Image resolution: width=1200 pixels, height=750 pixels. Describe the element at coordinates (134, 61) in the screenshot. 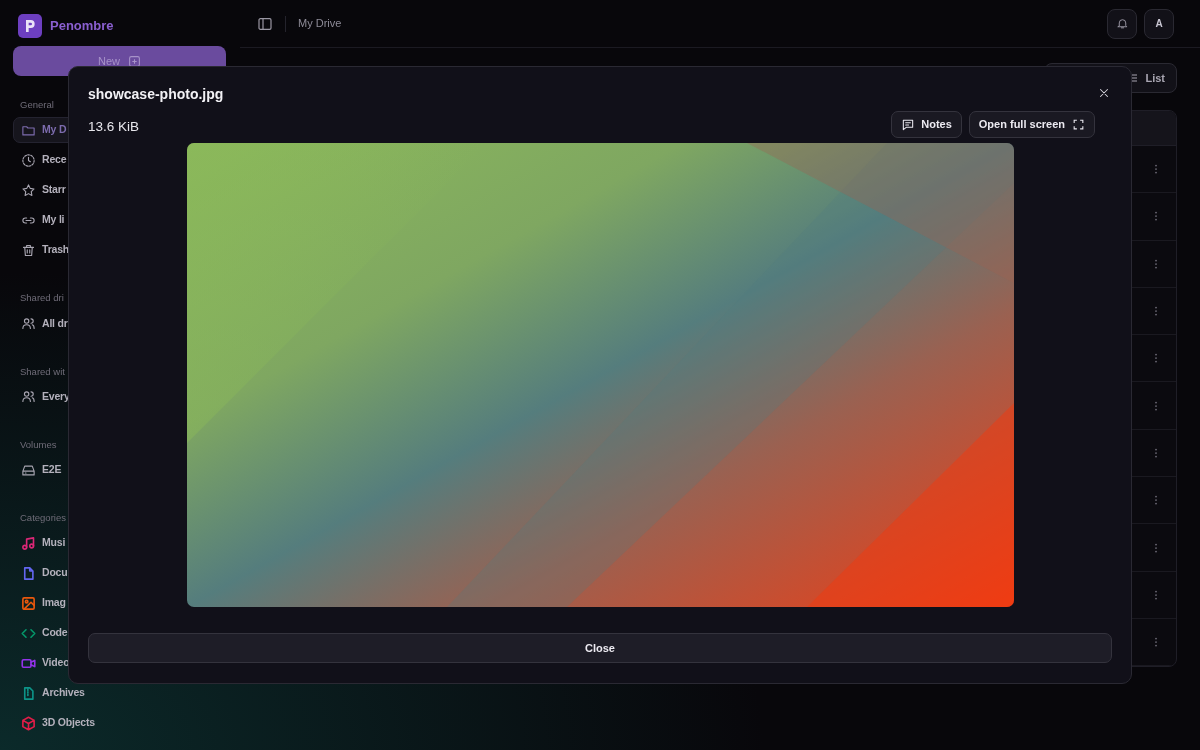

I see `plus-icon` at that location.